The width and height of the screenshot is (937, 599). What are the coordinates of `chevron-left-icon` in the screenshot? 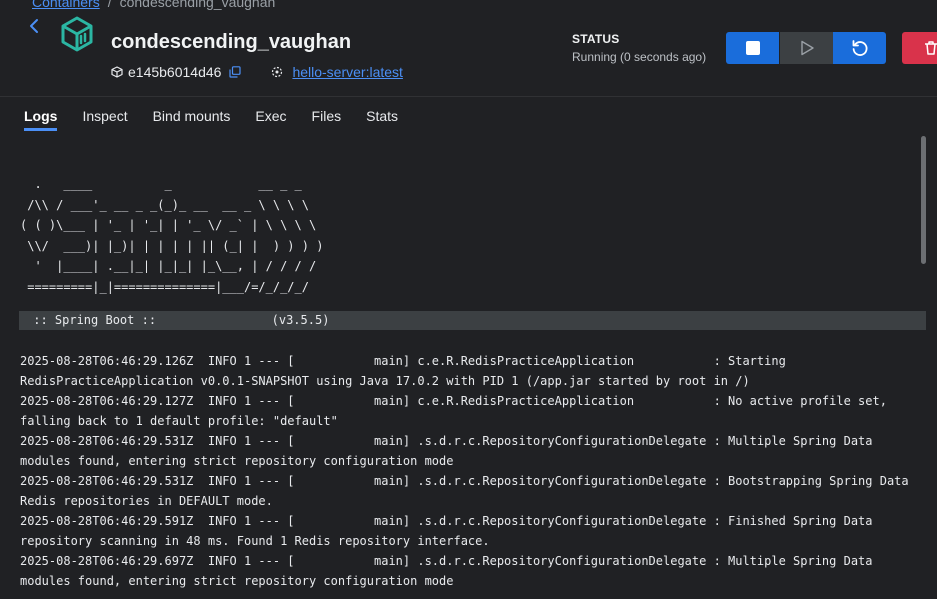 It's located at (34, 26).